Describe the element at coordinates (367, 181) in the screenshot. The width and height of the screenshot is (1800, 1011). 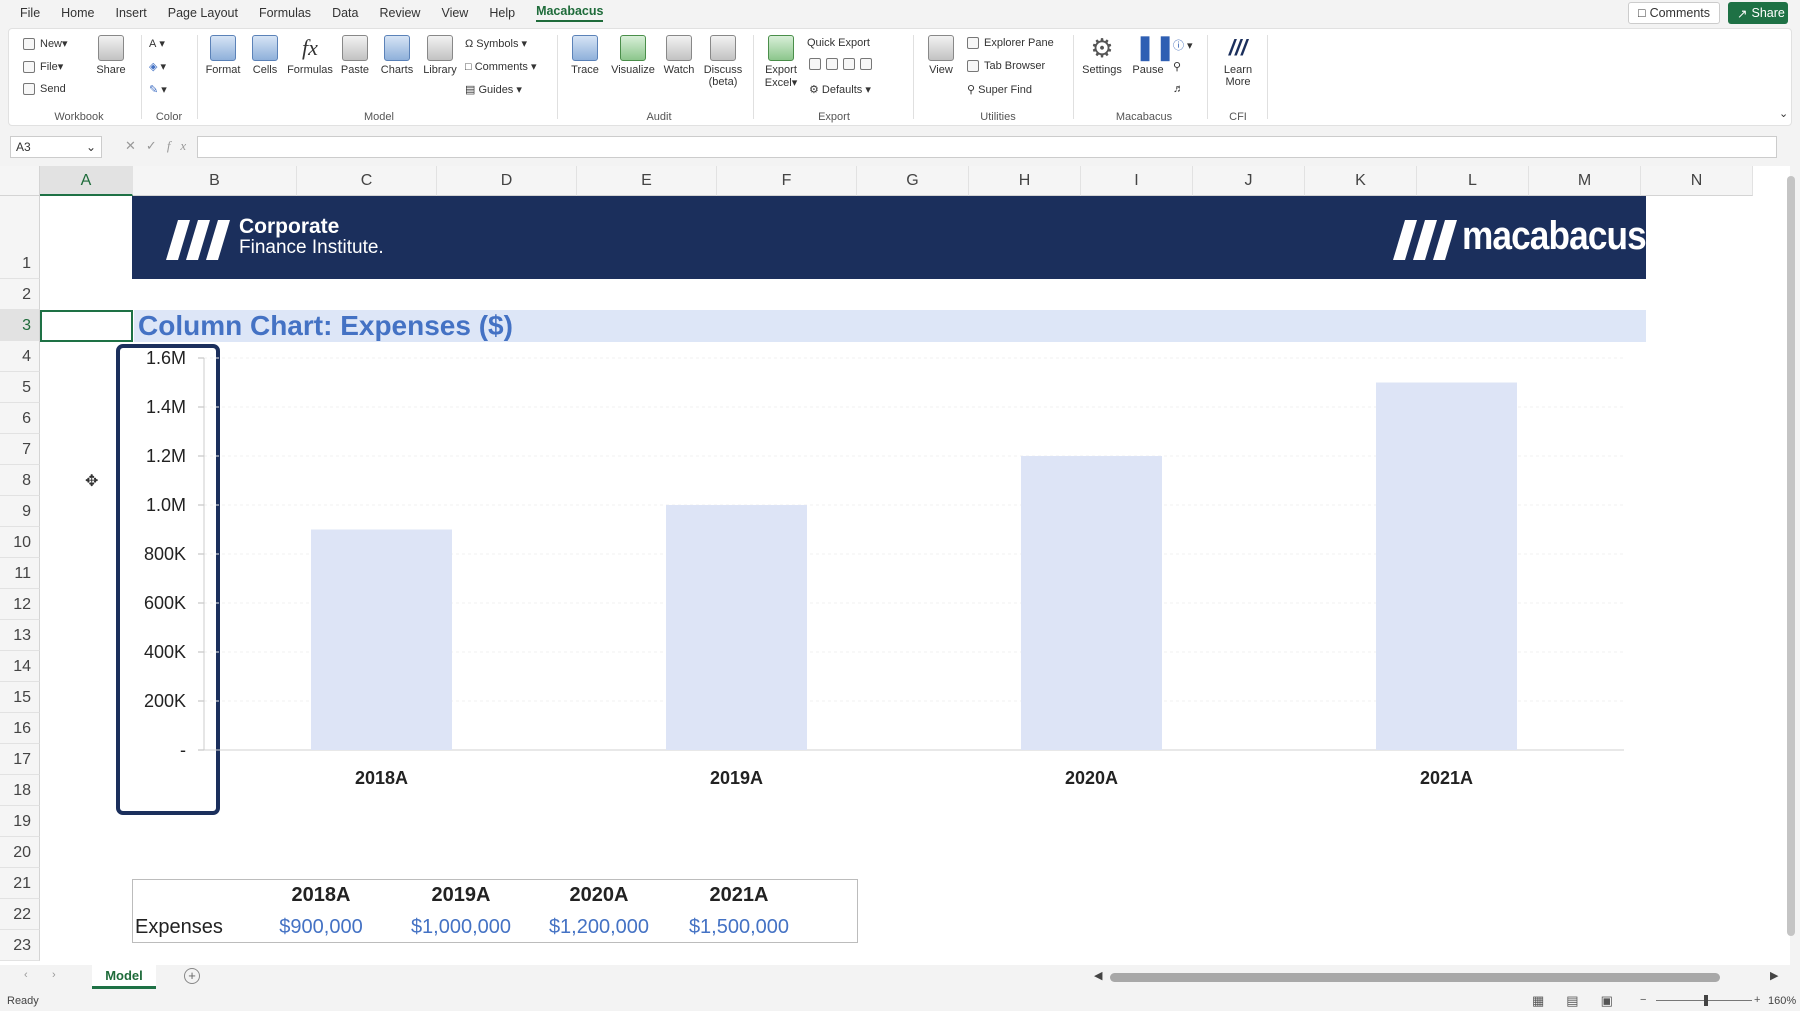
I see `column-header-c: C` at that location.